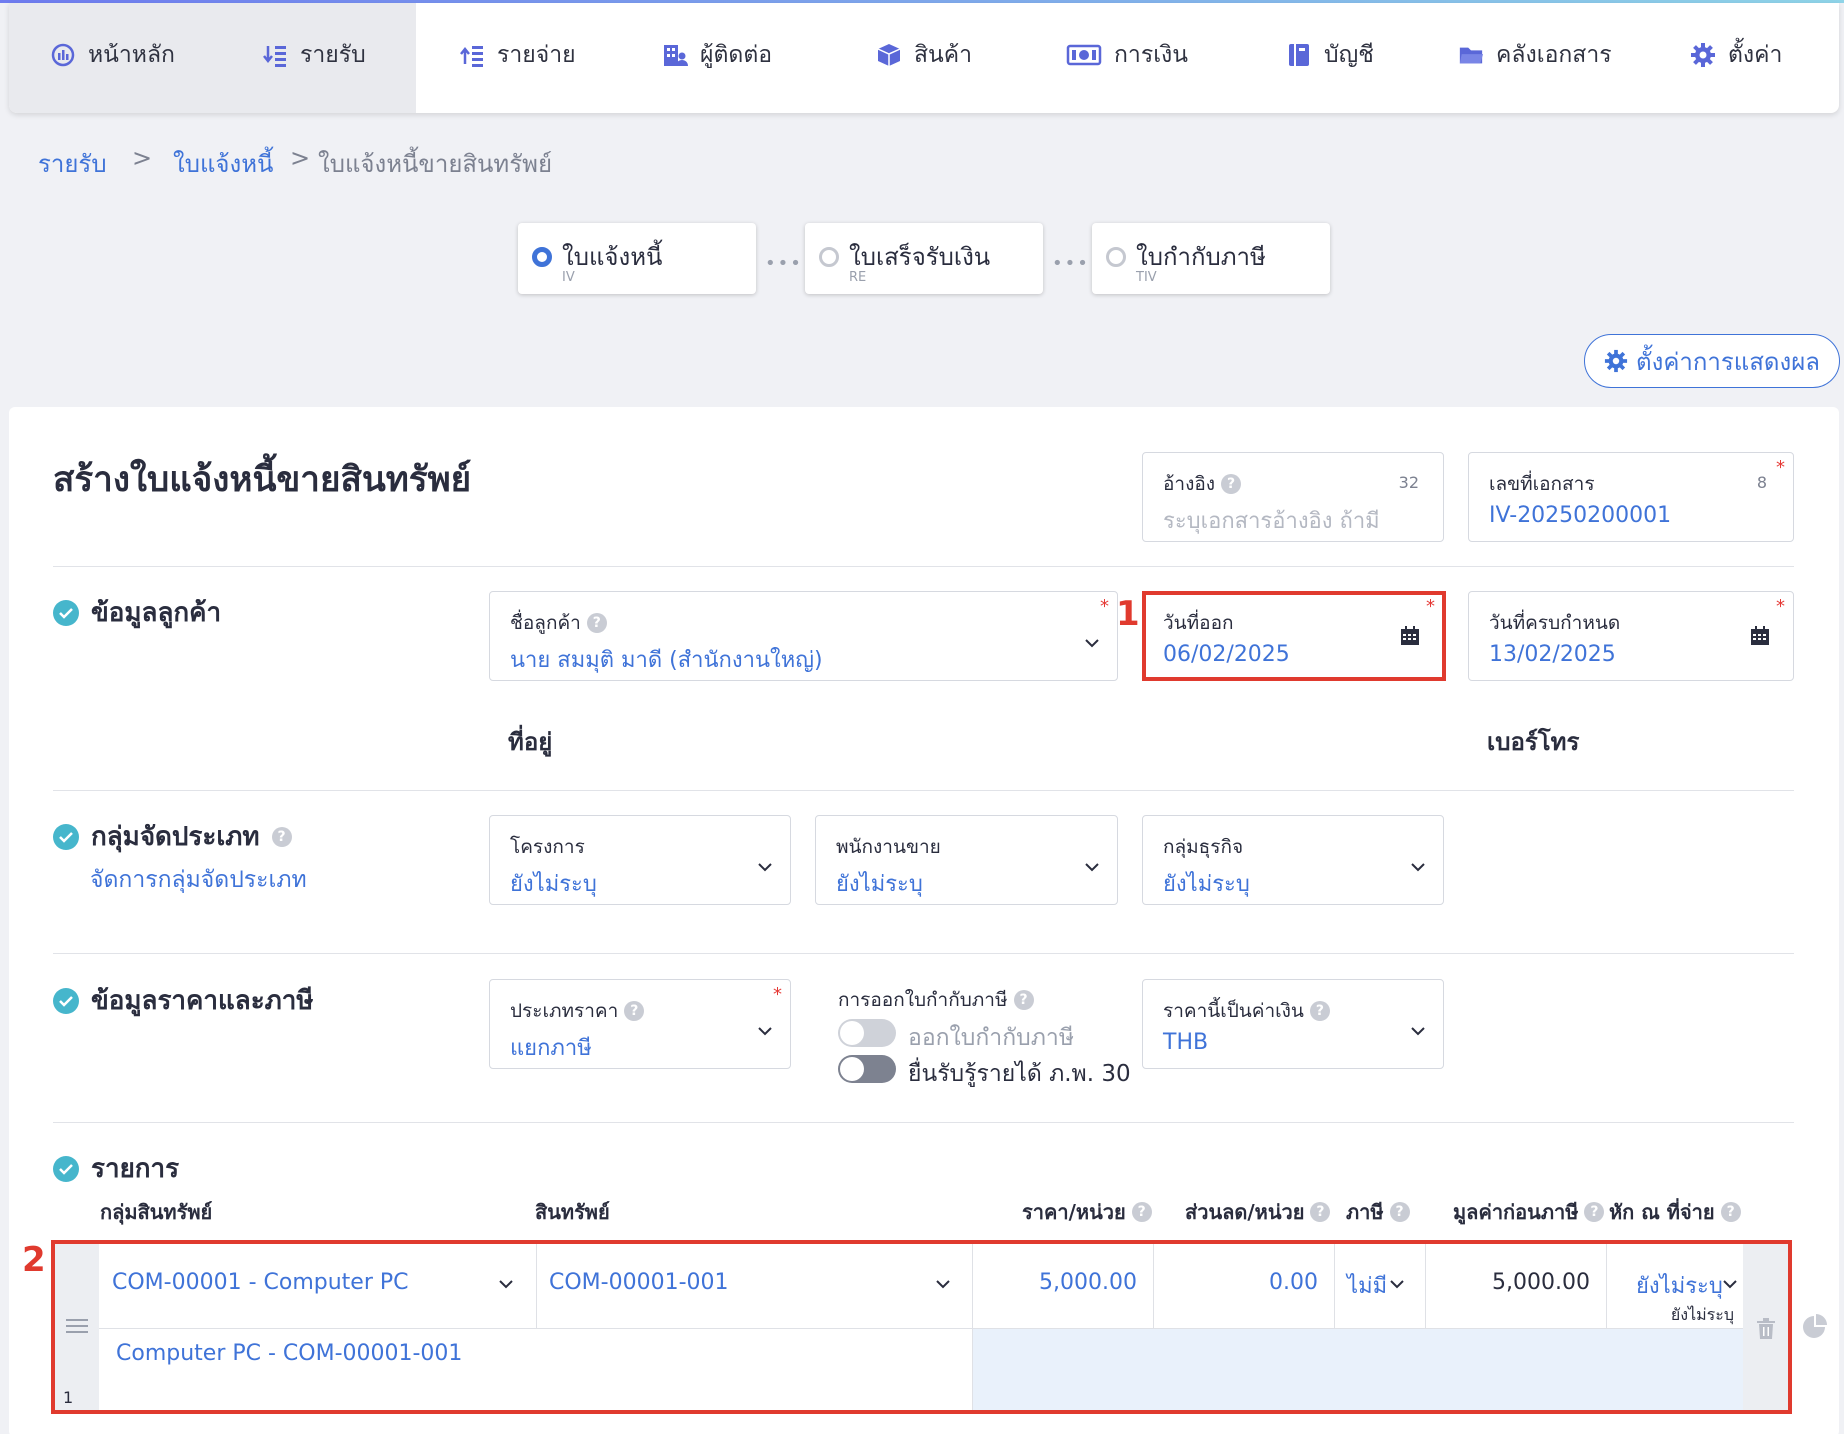 The image size is (1844, 1434). I want to click on column-header-asset: สินทรัพย์, so click(572, 1212).